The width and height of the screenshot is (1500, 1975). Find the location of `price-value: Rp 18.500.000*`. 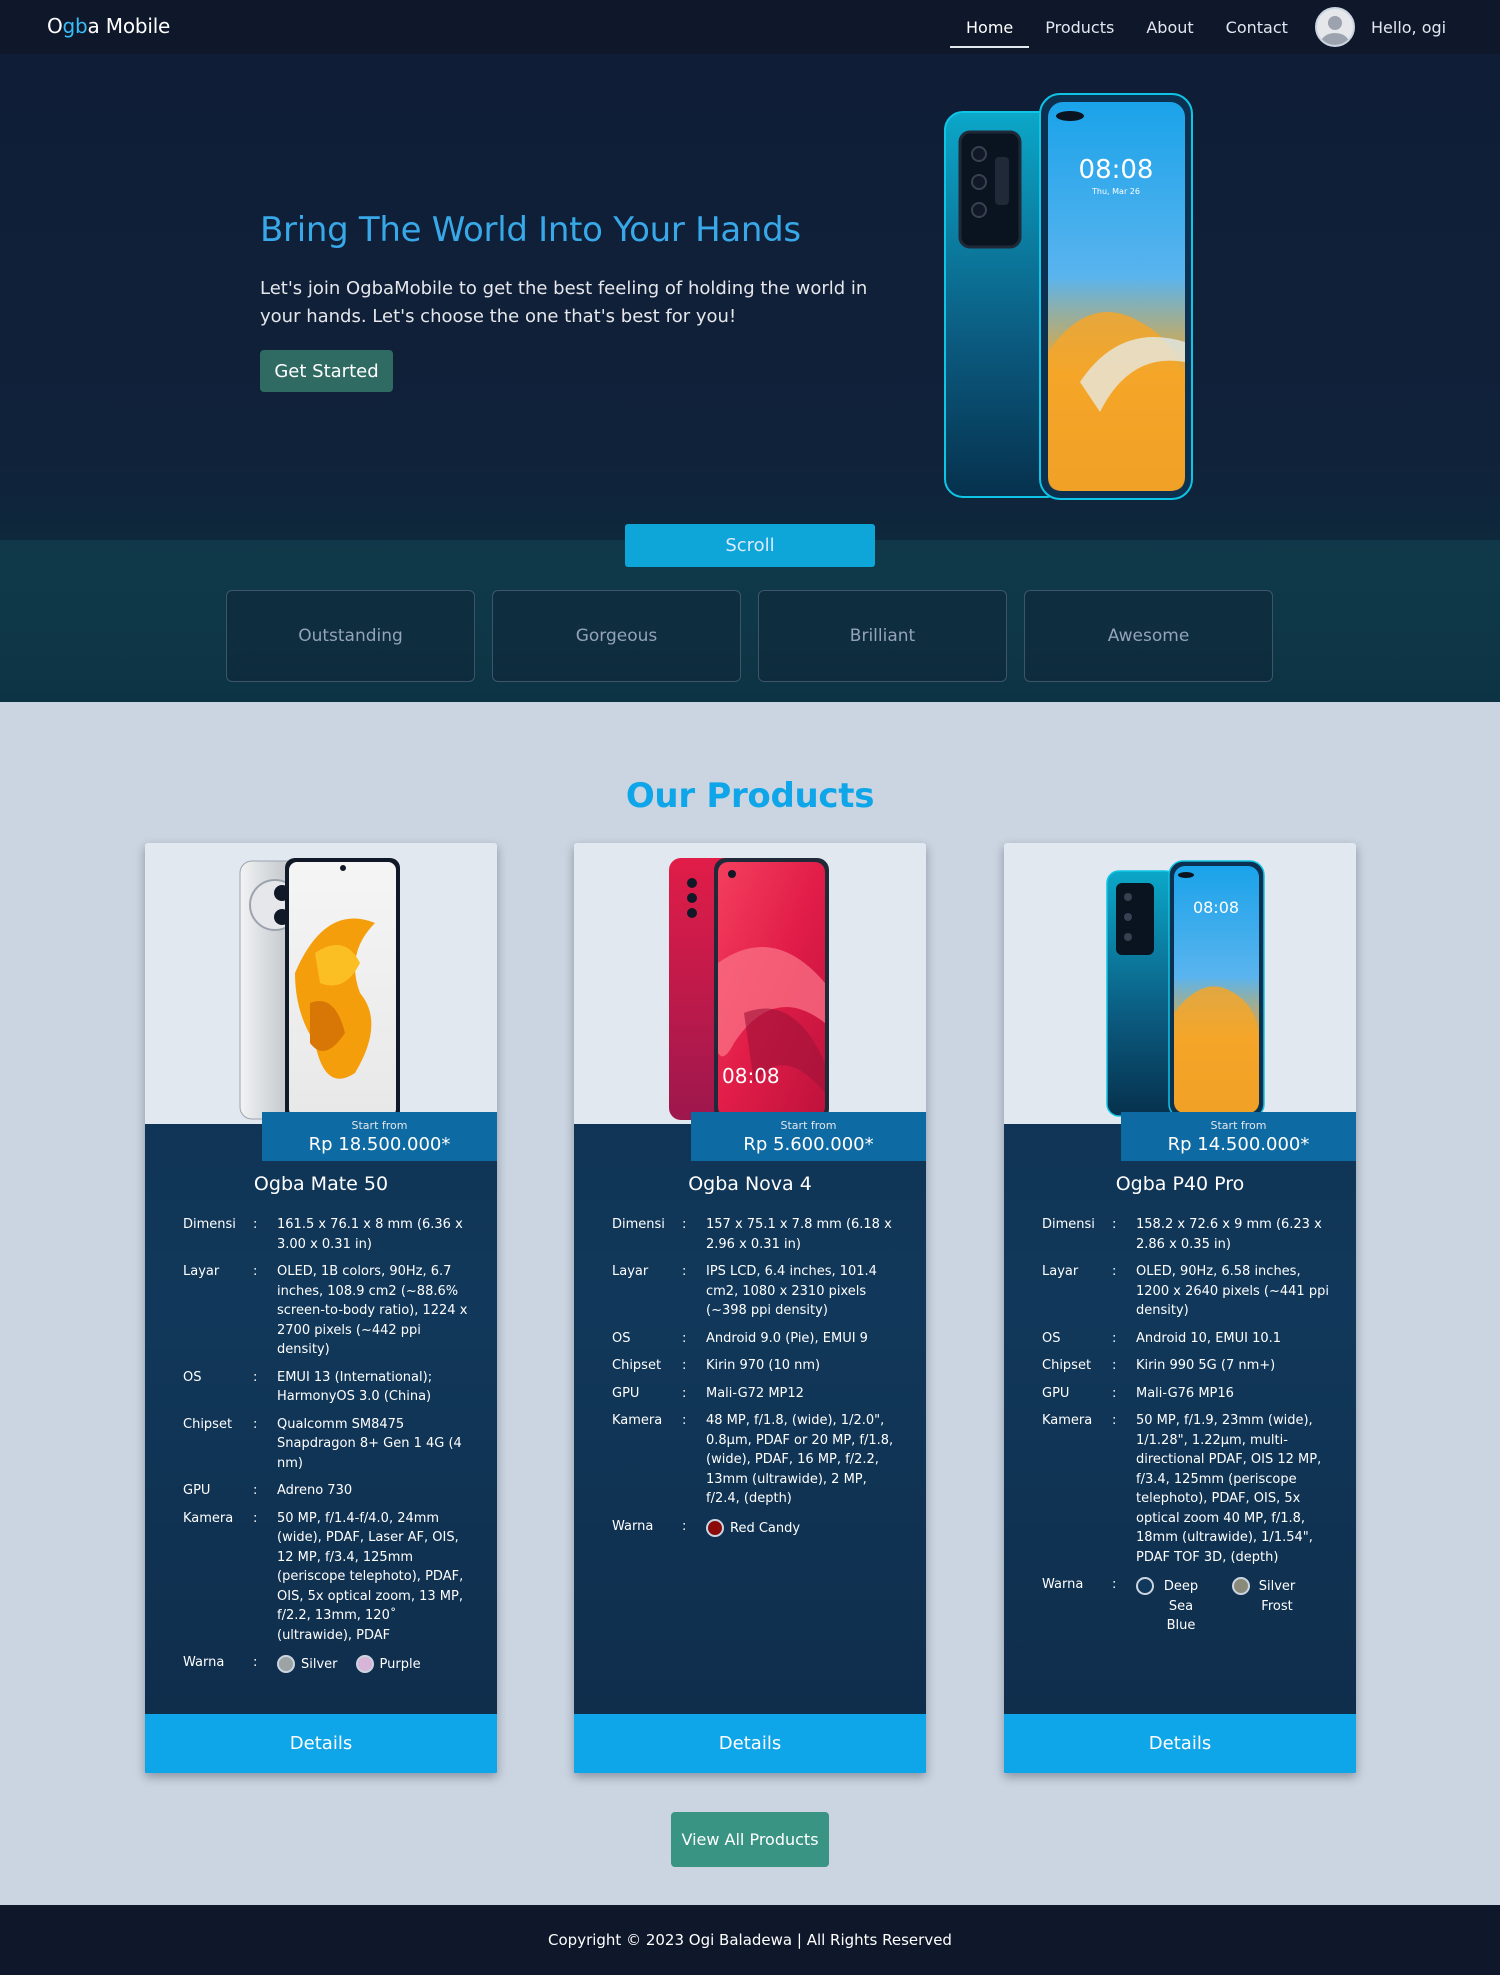

price-value: Rp 18.500.000* is located at coordinates (379, 1144).